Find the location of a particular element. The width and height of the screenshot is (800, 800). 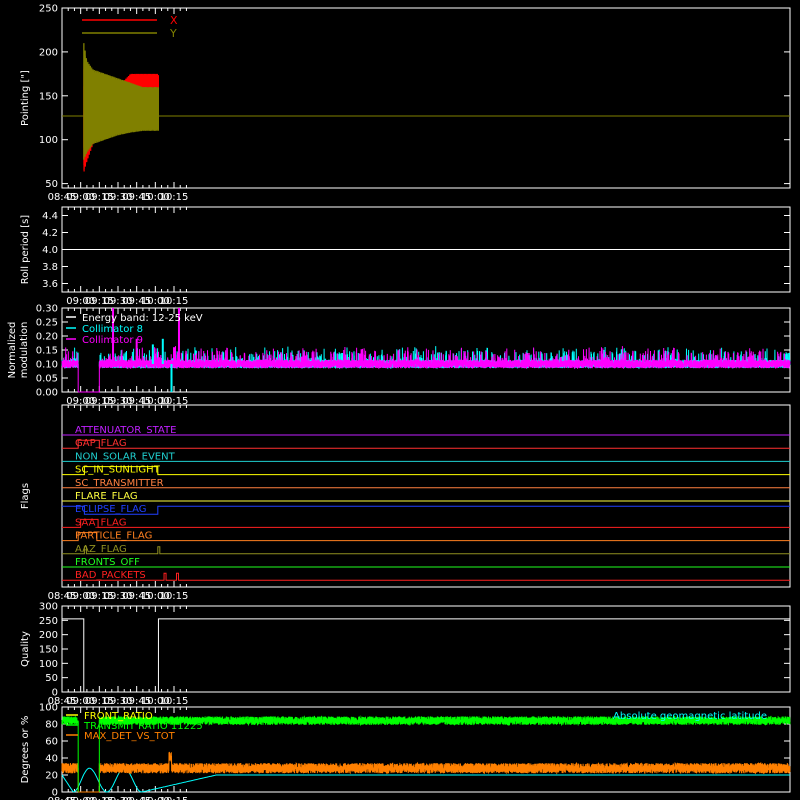

flag-label: AAZ_FLAG is located at coordinates (101, 549).